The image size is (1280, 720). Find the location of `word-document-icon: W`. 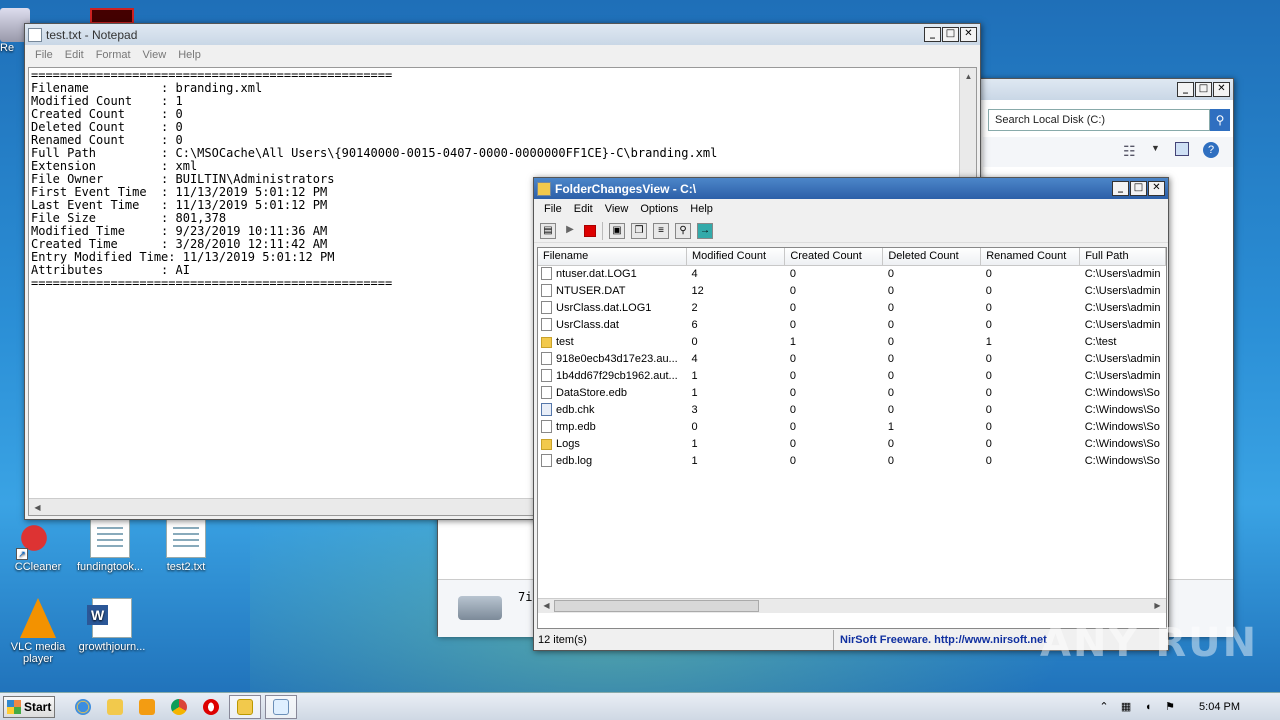

word-document-icon: W is located at coordinates (109, 618).